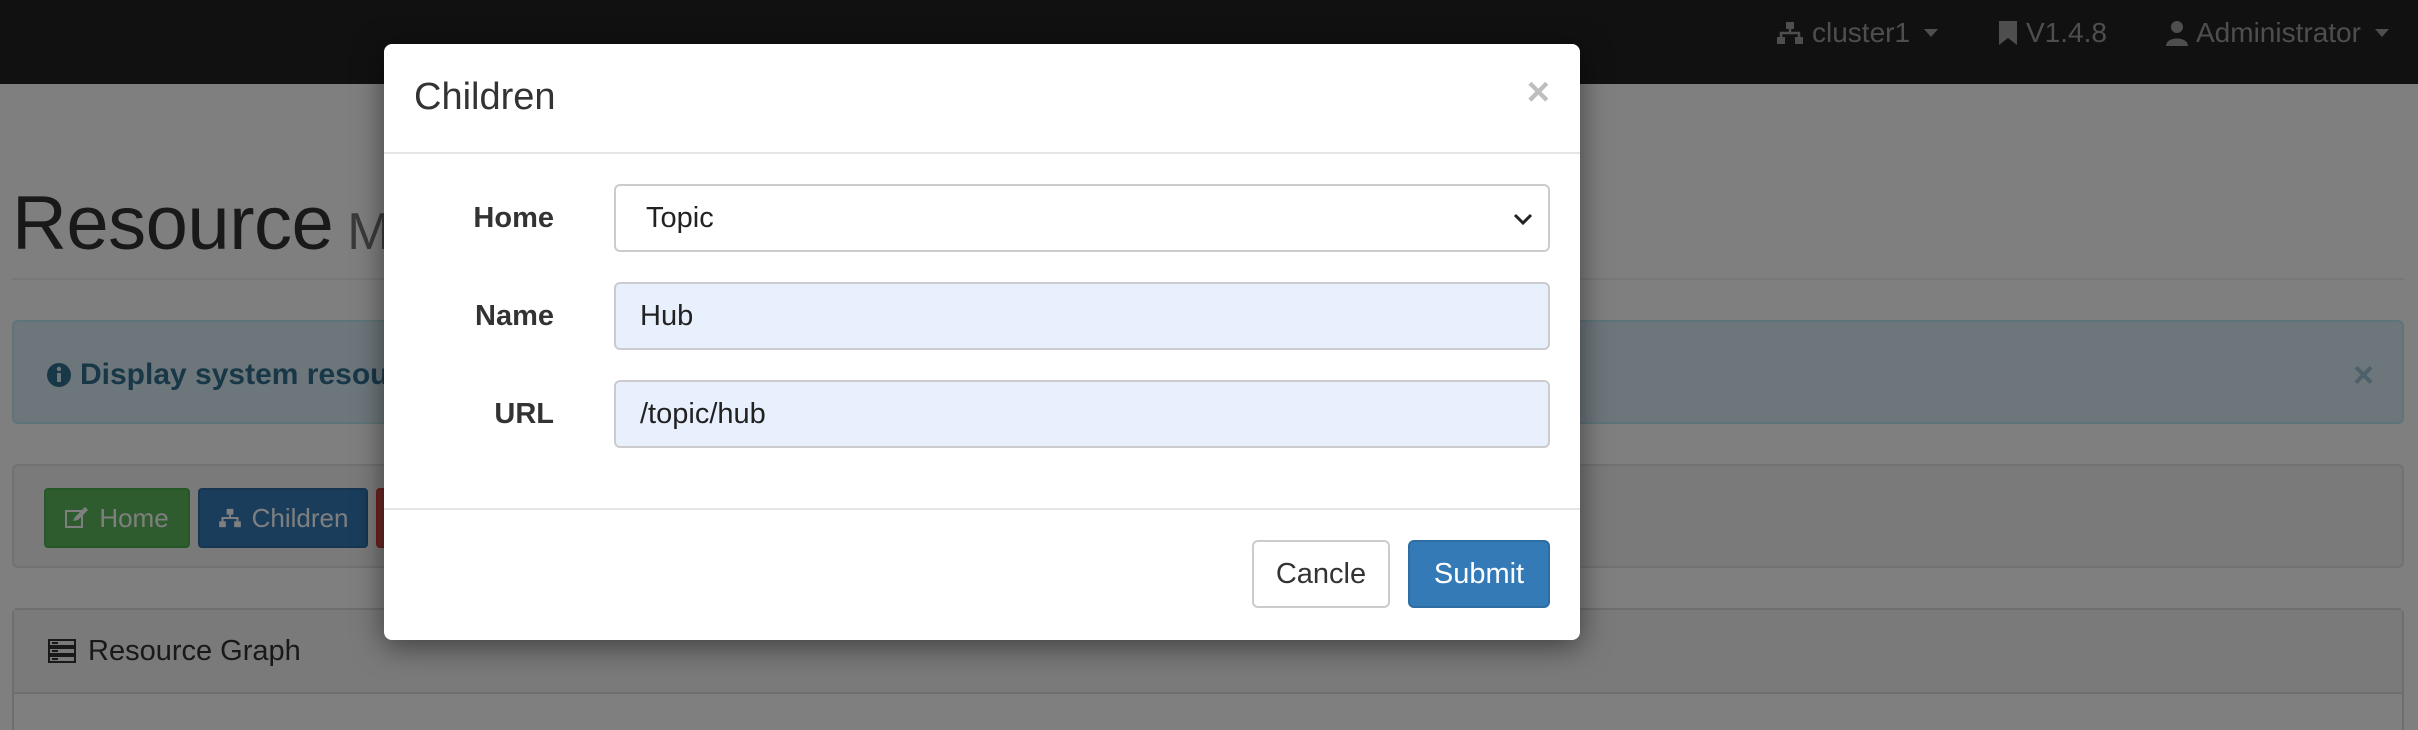  Describe the element at coordinates (982, 99) in the screenshot. I see `modal-header: Children ×` at that location.